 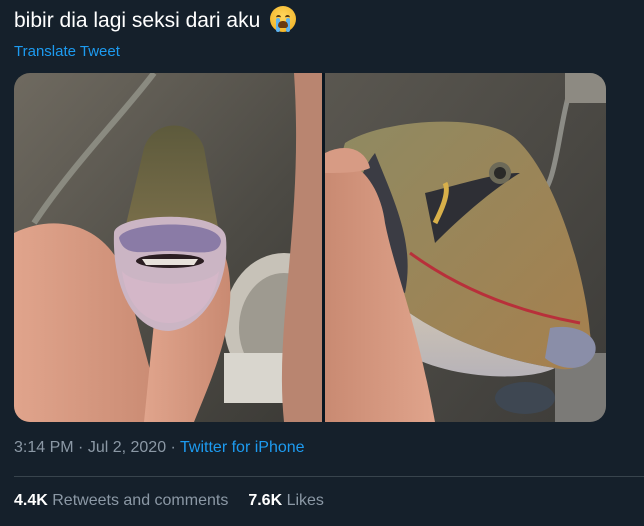 I want to click on tweet-source-link: Twitter for iPhone, so click(x=242, y=447).